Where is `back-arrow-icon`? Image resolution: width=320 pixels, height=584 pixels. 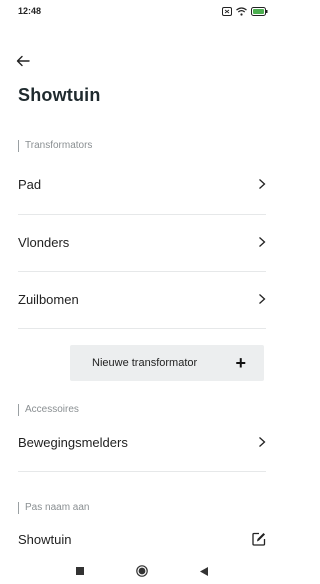
back-arrow-icon is located at coordinates (23, 61).